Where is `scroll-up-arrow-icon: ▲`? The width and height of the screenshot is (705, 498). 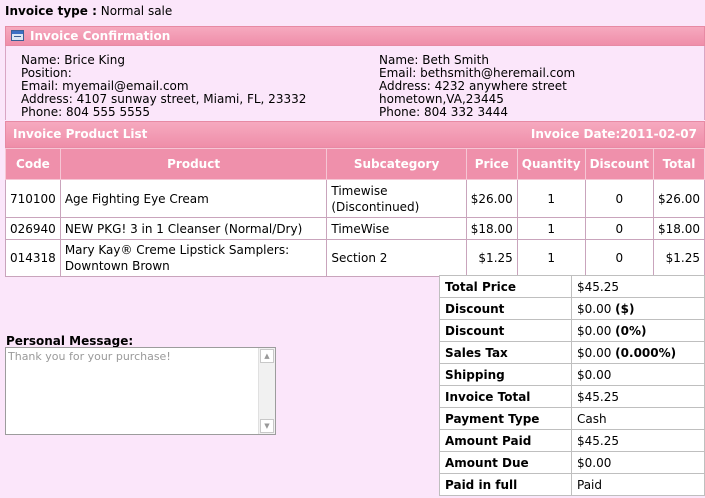
scroll-up-arrow-icon: ▲ is located at coordinates (267, 356).